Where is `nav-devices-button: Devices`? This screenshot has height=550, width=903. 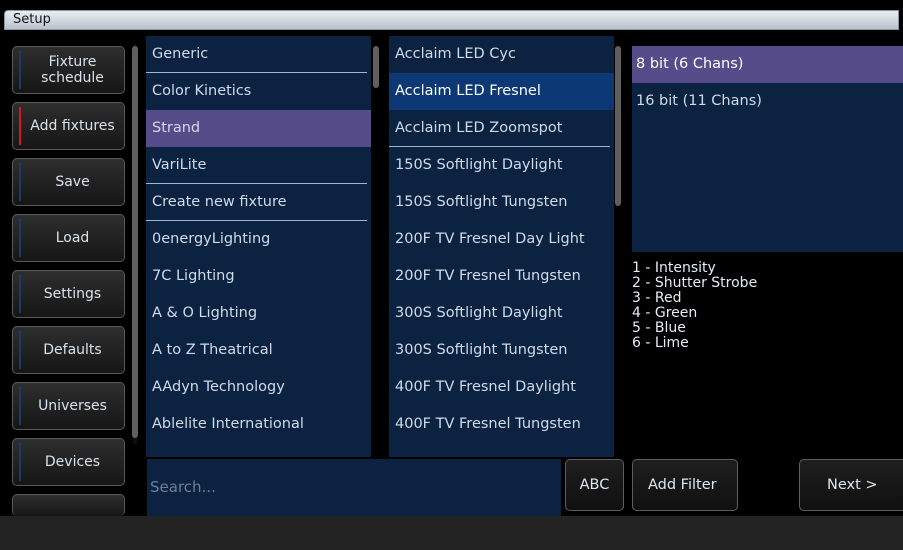 nav-devices-button: Devices is located at coordinates (68, 462).